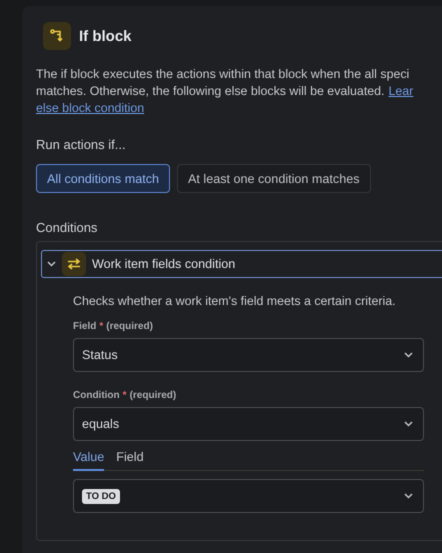 Image resolution: width=442 pixels, height=553 pixels. I want to click on block-title: If block, so click(105, 36).